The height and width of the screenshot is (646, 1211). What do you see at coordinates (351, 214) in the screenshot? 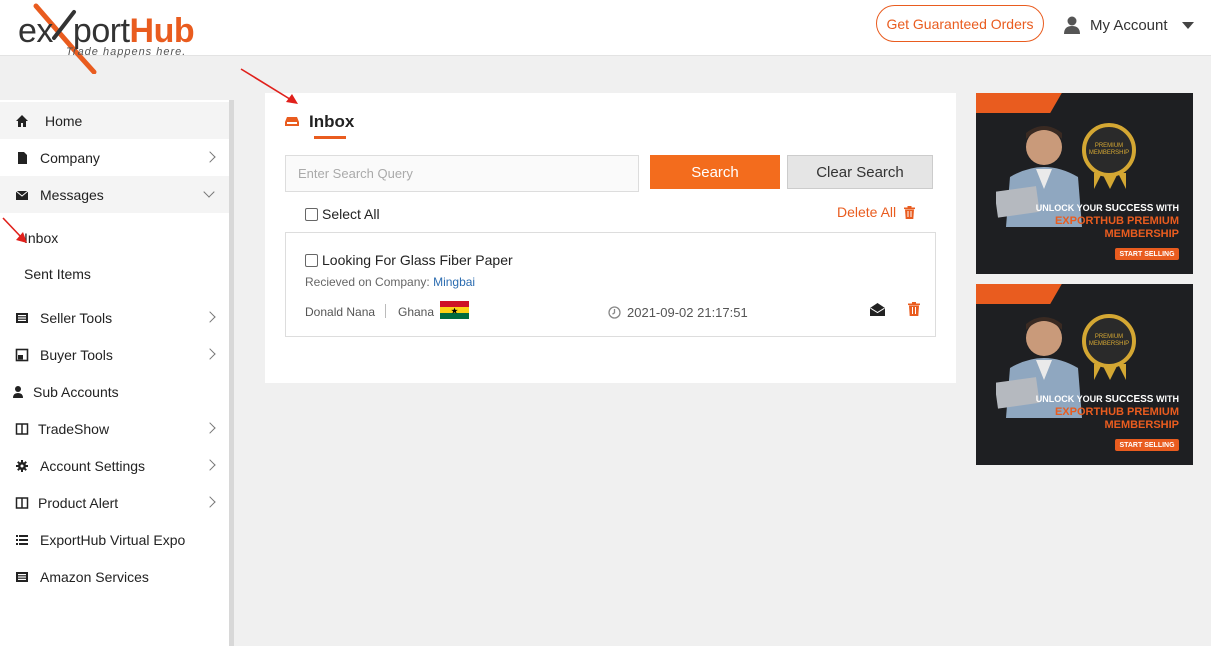
I see `select-all-label: Select All` at bounding box center [351, 214].